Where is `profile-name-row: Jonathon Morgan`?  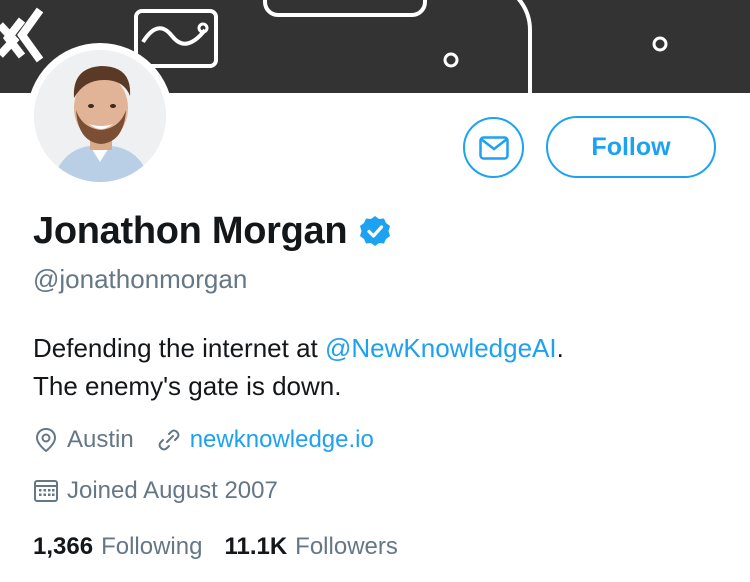 profile-name-row: Jonathon Morgan is located at coordinates (212, 231).